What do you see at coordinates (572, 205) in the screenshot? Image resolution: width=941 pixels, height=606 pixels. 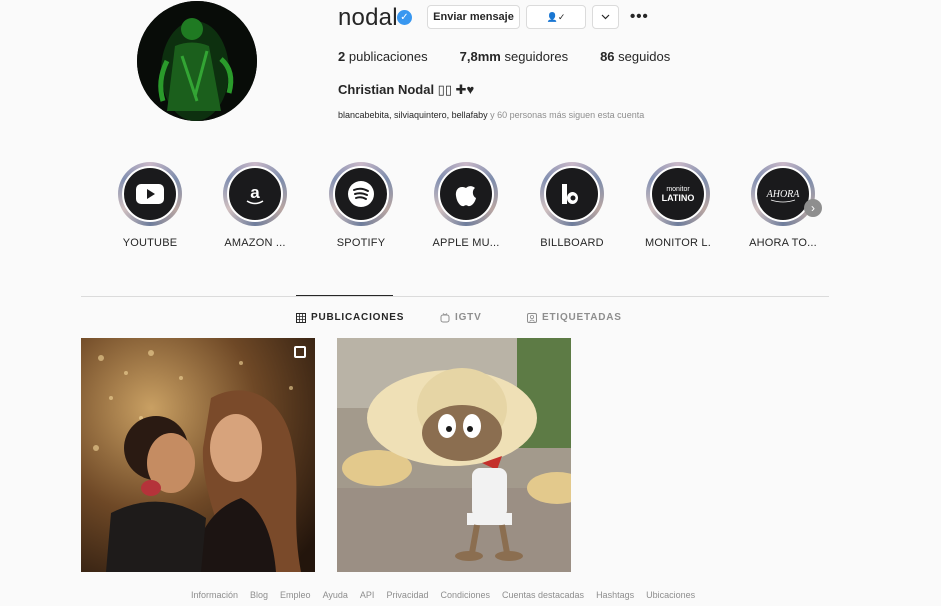 I see `highlight-billboard: BILLBOARD` at bounding box center [572, 205].